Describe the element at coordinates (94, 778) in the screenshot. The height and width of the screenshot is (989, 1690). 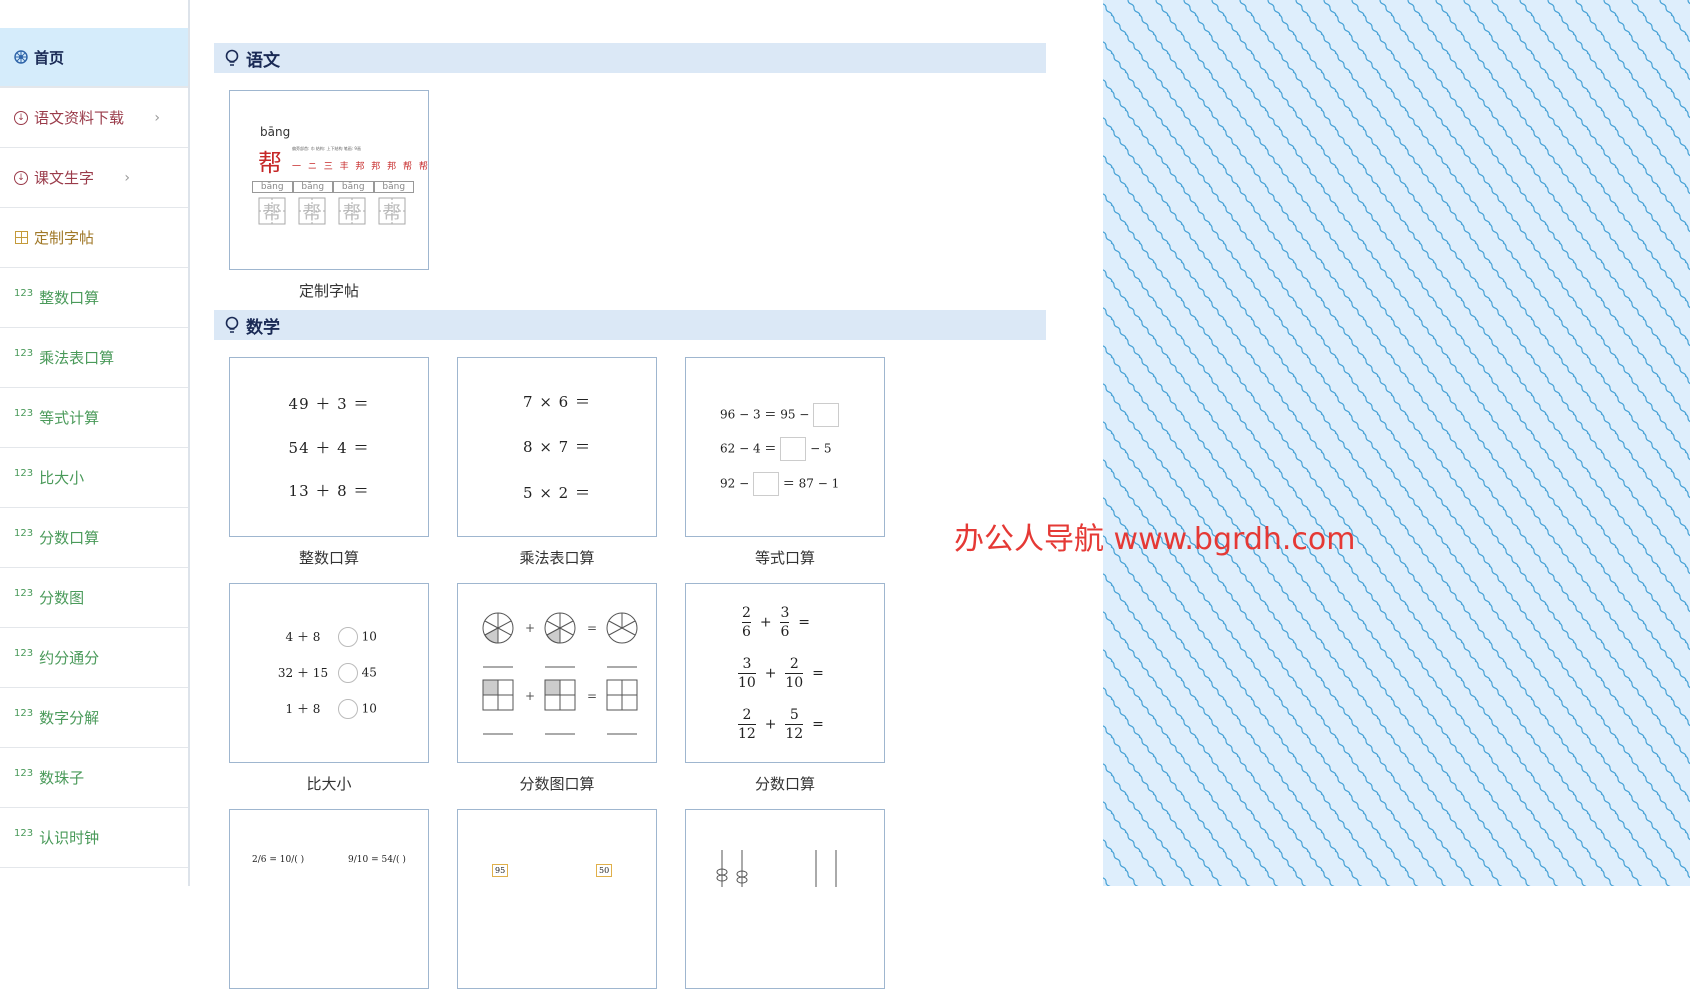
I see `sidebar-item-beads: 123 数珠子` at that location.